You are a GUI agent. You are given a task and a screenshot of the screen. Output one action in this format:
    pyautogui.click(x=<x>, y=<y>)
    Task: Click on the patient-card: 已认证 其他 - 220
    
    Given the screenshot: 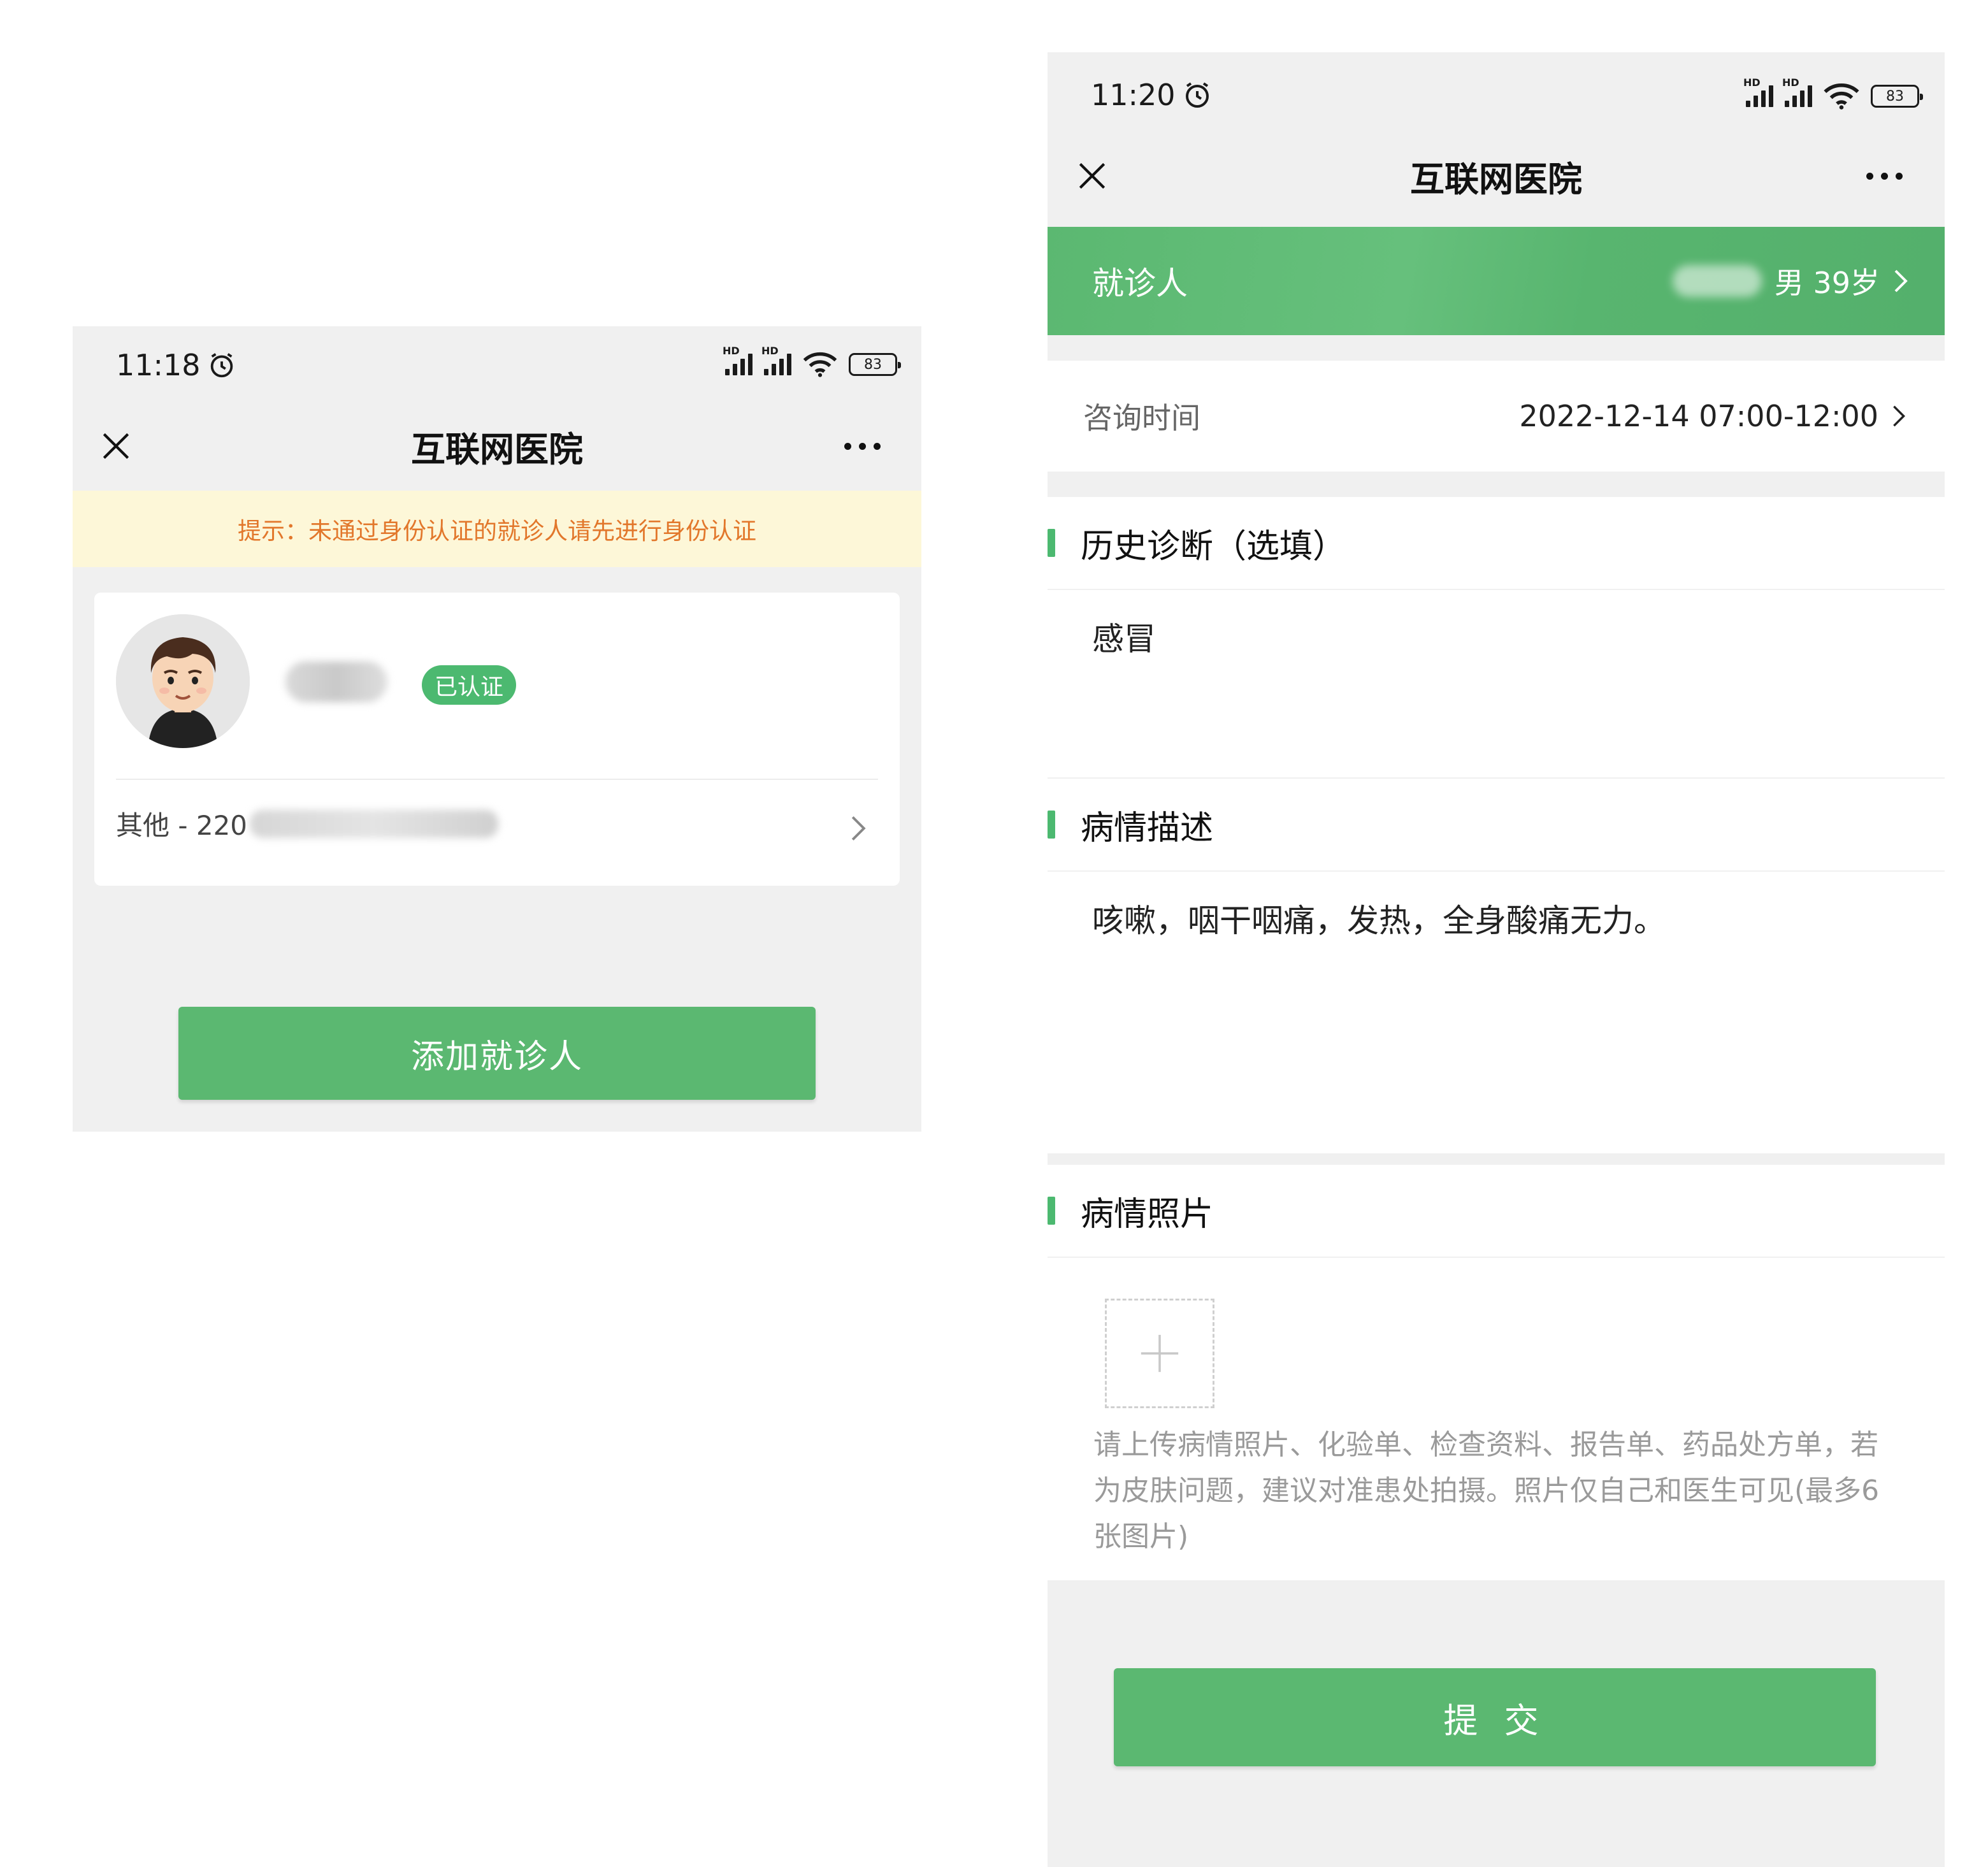 What is the action you would take?
    pyautogui.click(x=497, y=739)
    